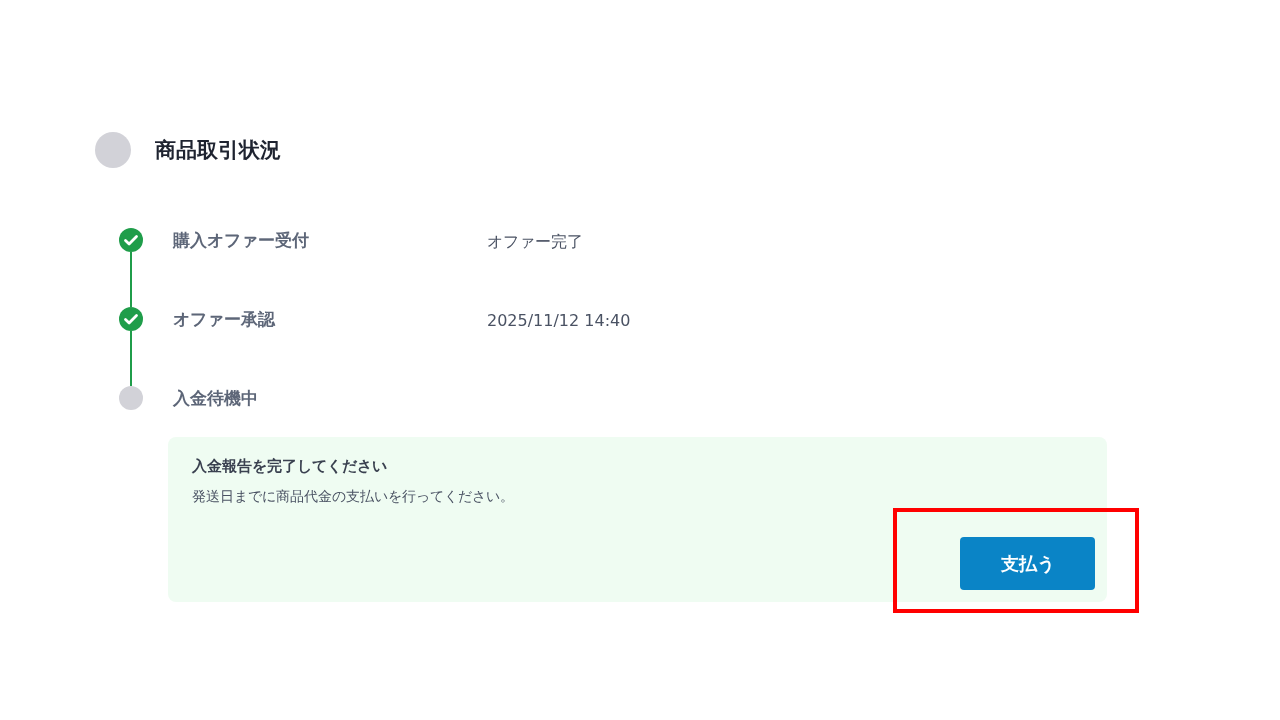 The width and height of the screenshot is (1280, 720). Describe the element at coordinates (113, 150) in the screenshot. I see `section-icon` at that location.